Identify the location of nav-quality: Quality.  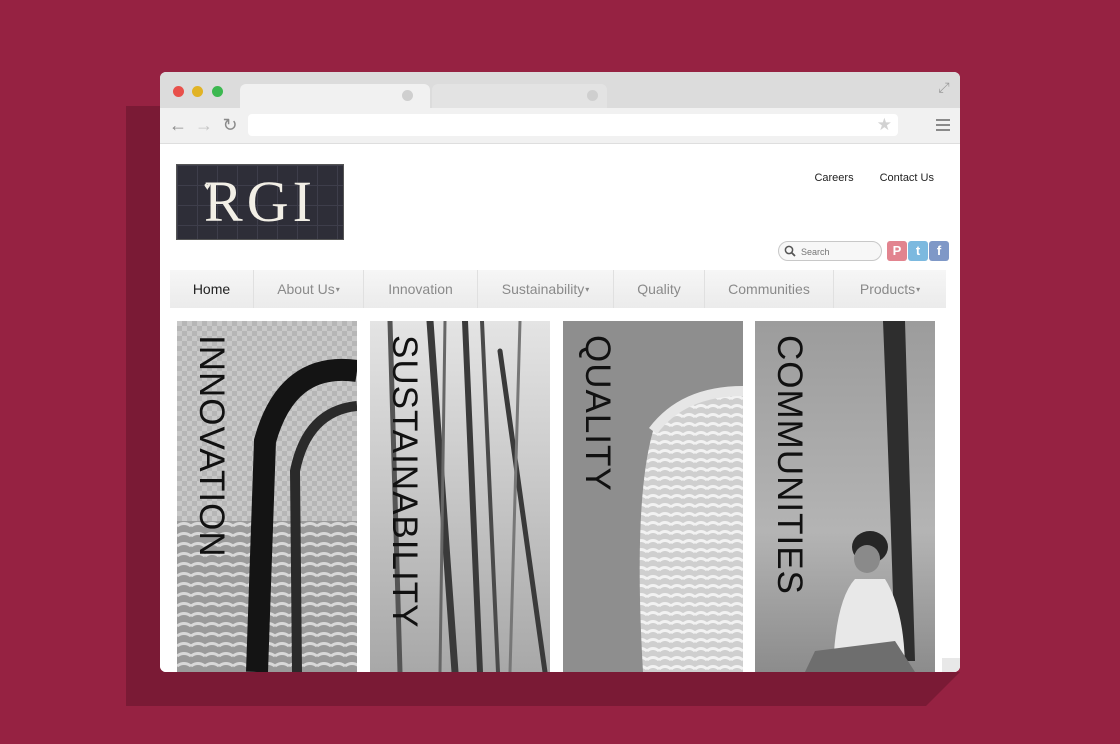
(659, 289).